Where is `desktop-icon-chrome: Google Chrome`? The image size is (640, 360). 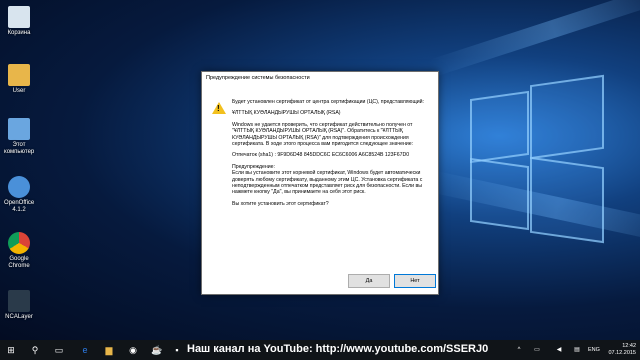 desktop-icon-chrome: Google Chrome is located at coordinates (19, 251).